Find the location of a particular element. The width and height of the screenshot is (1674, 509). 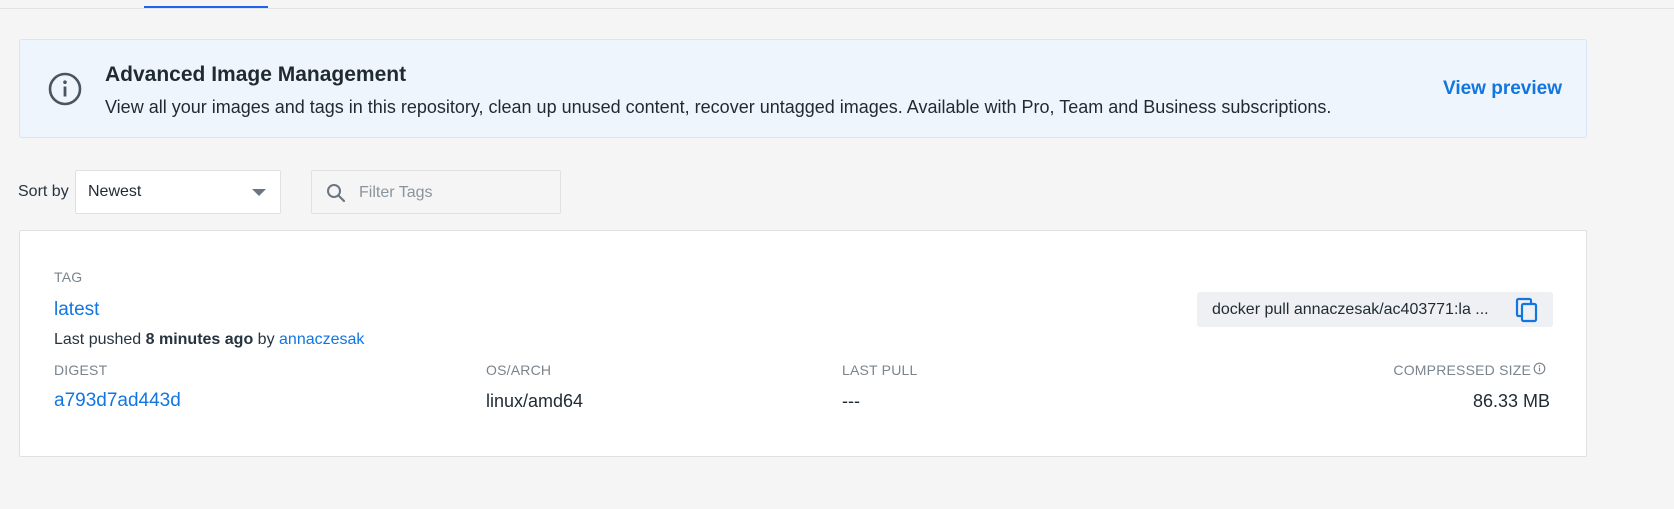

pushed-by-word: by is located at coordinates (266, 339).